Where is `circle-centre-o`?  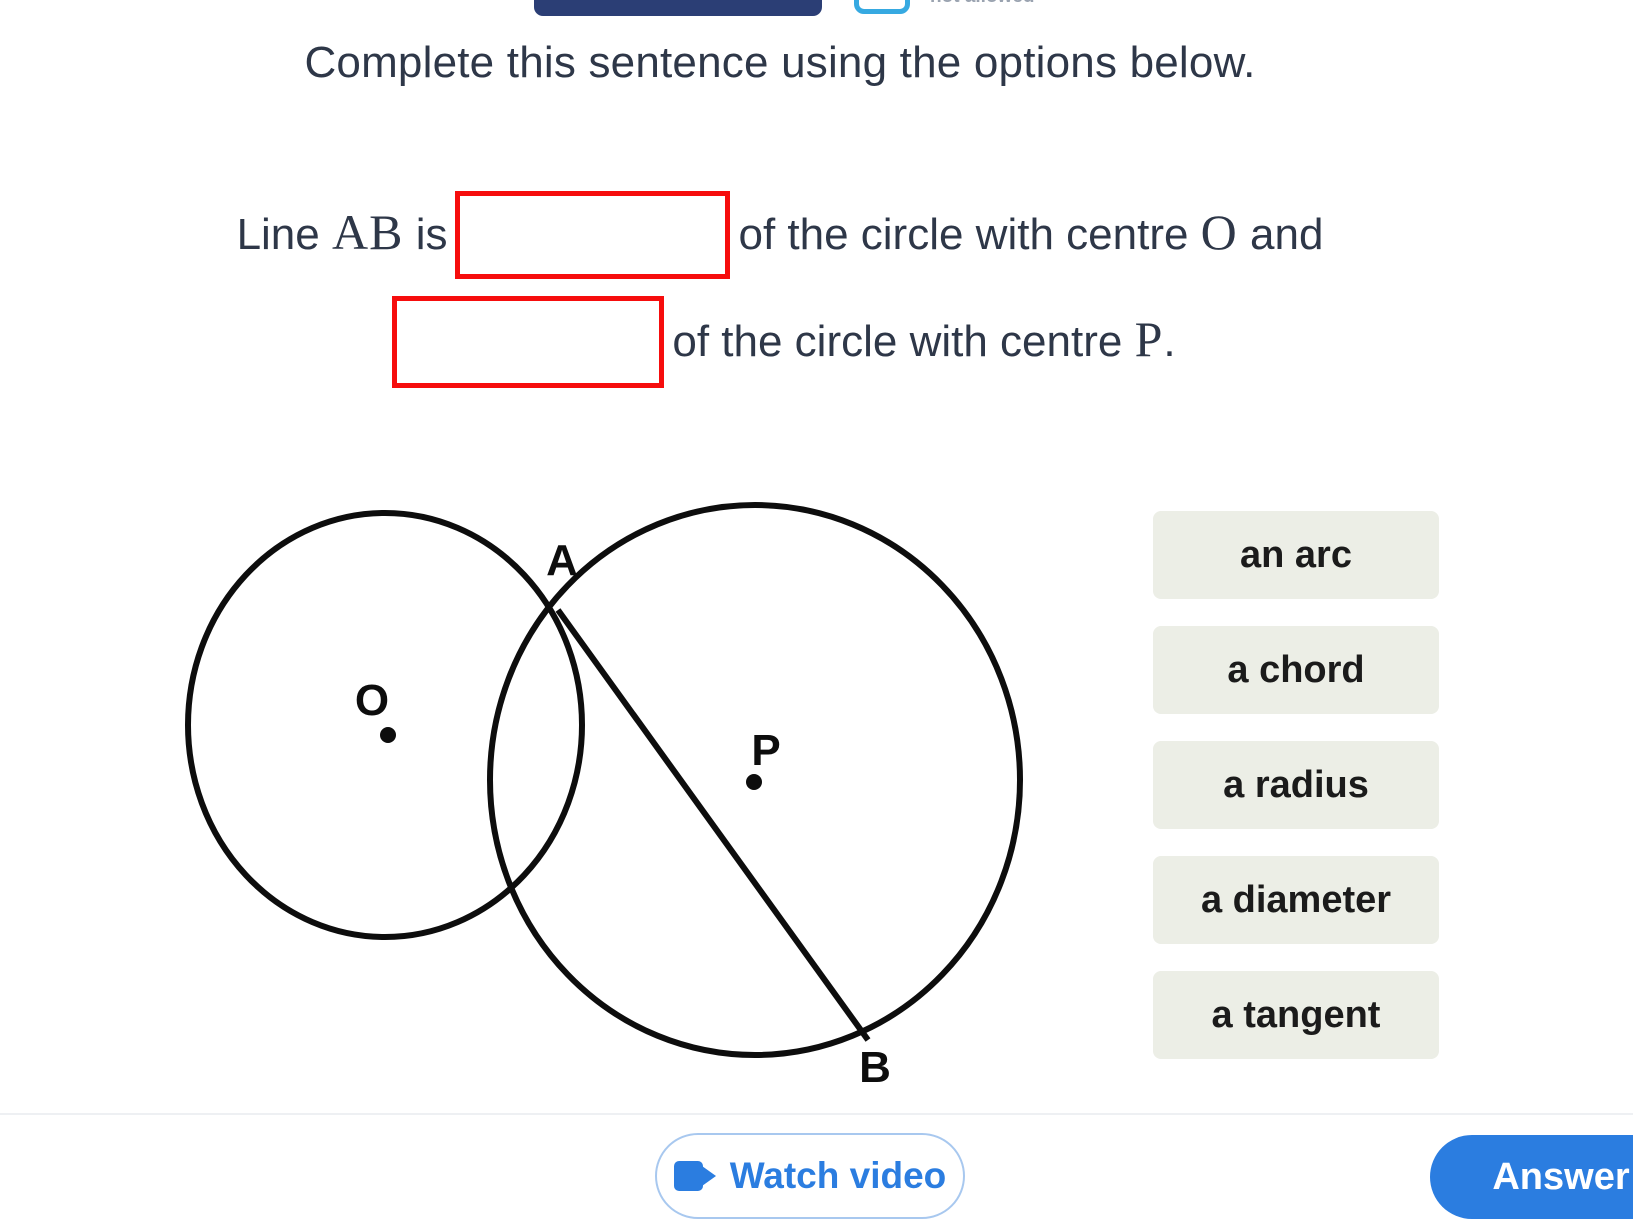 circle-centre-o is located at coordinates (385, 725).